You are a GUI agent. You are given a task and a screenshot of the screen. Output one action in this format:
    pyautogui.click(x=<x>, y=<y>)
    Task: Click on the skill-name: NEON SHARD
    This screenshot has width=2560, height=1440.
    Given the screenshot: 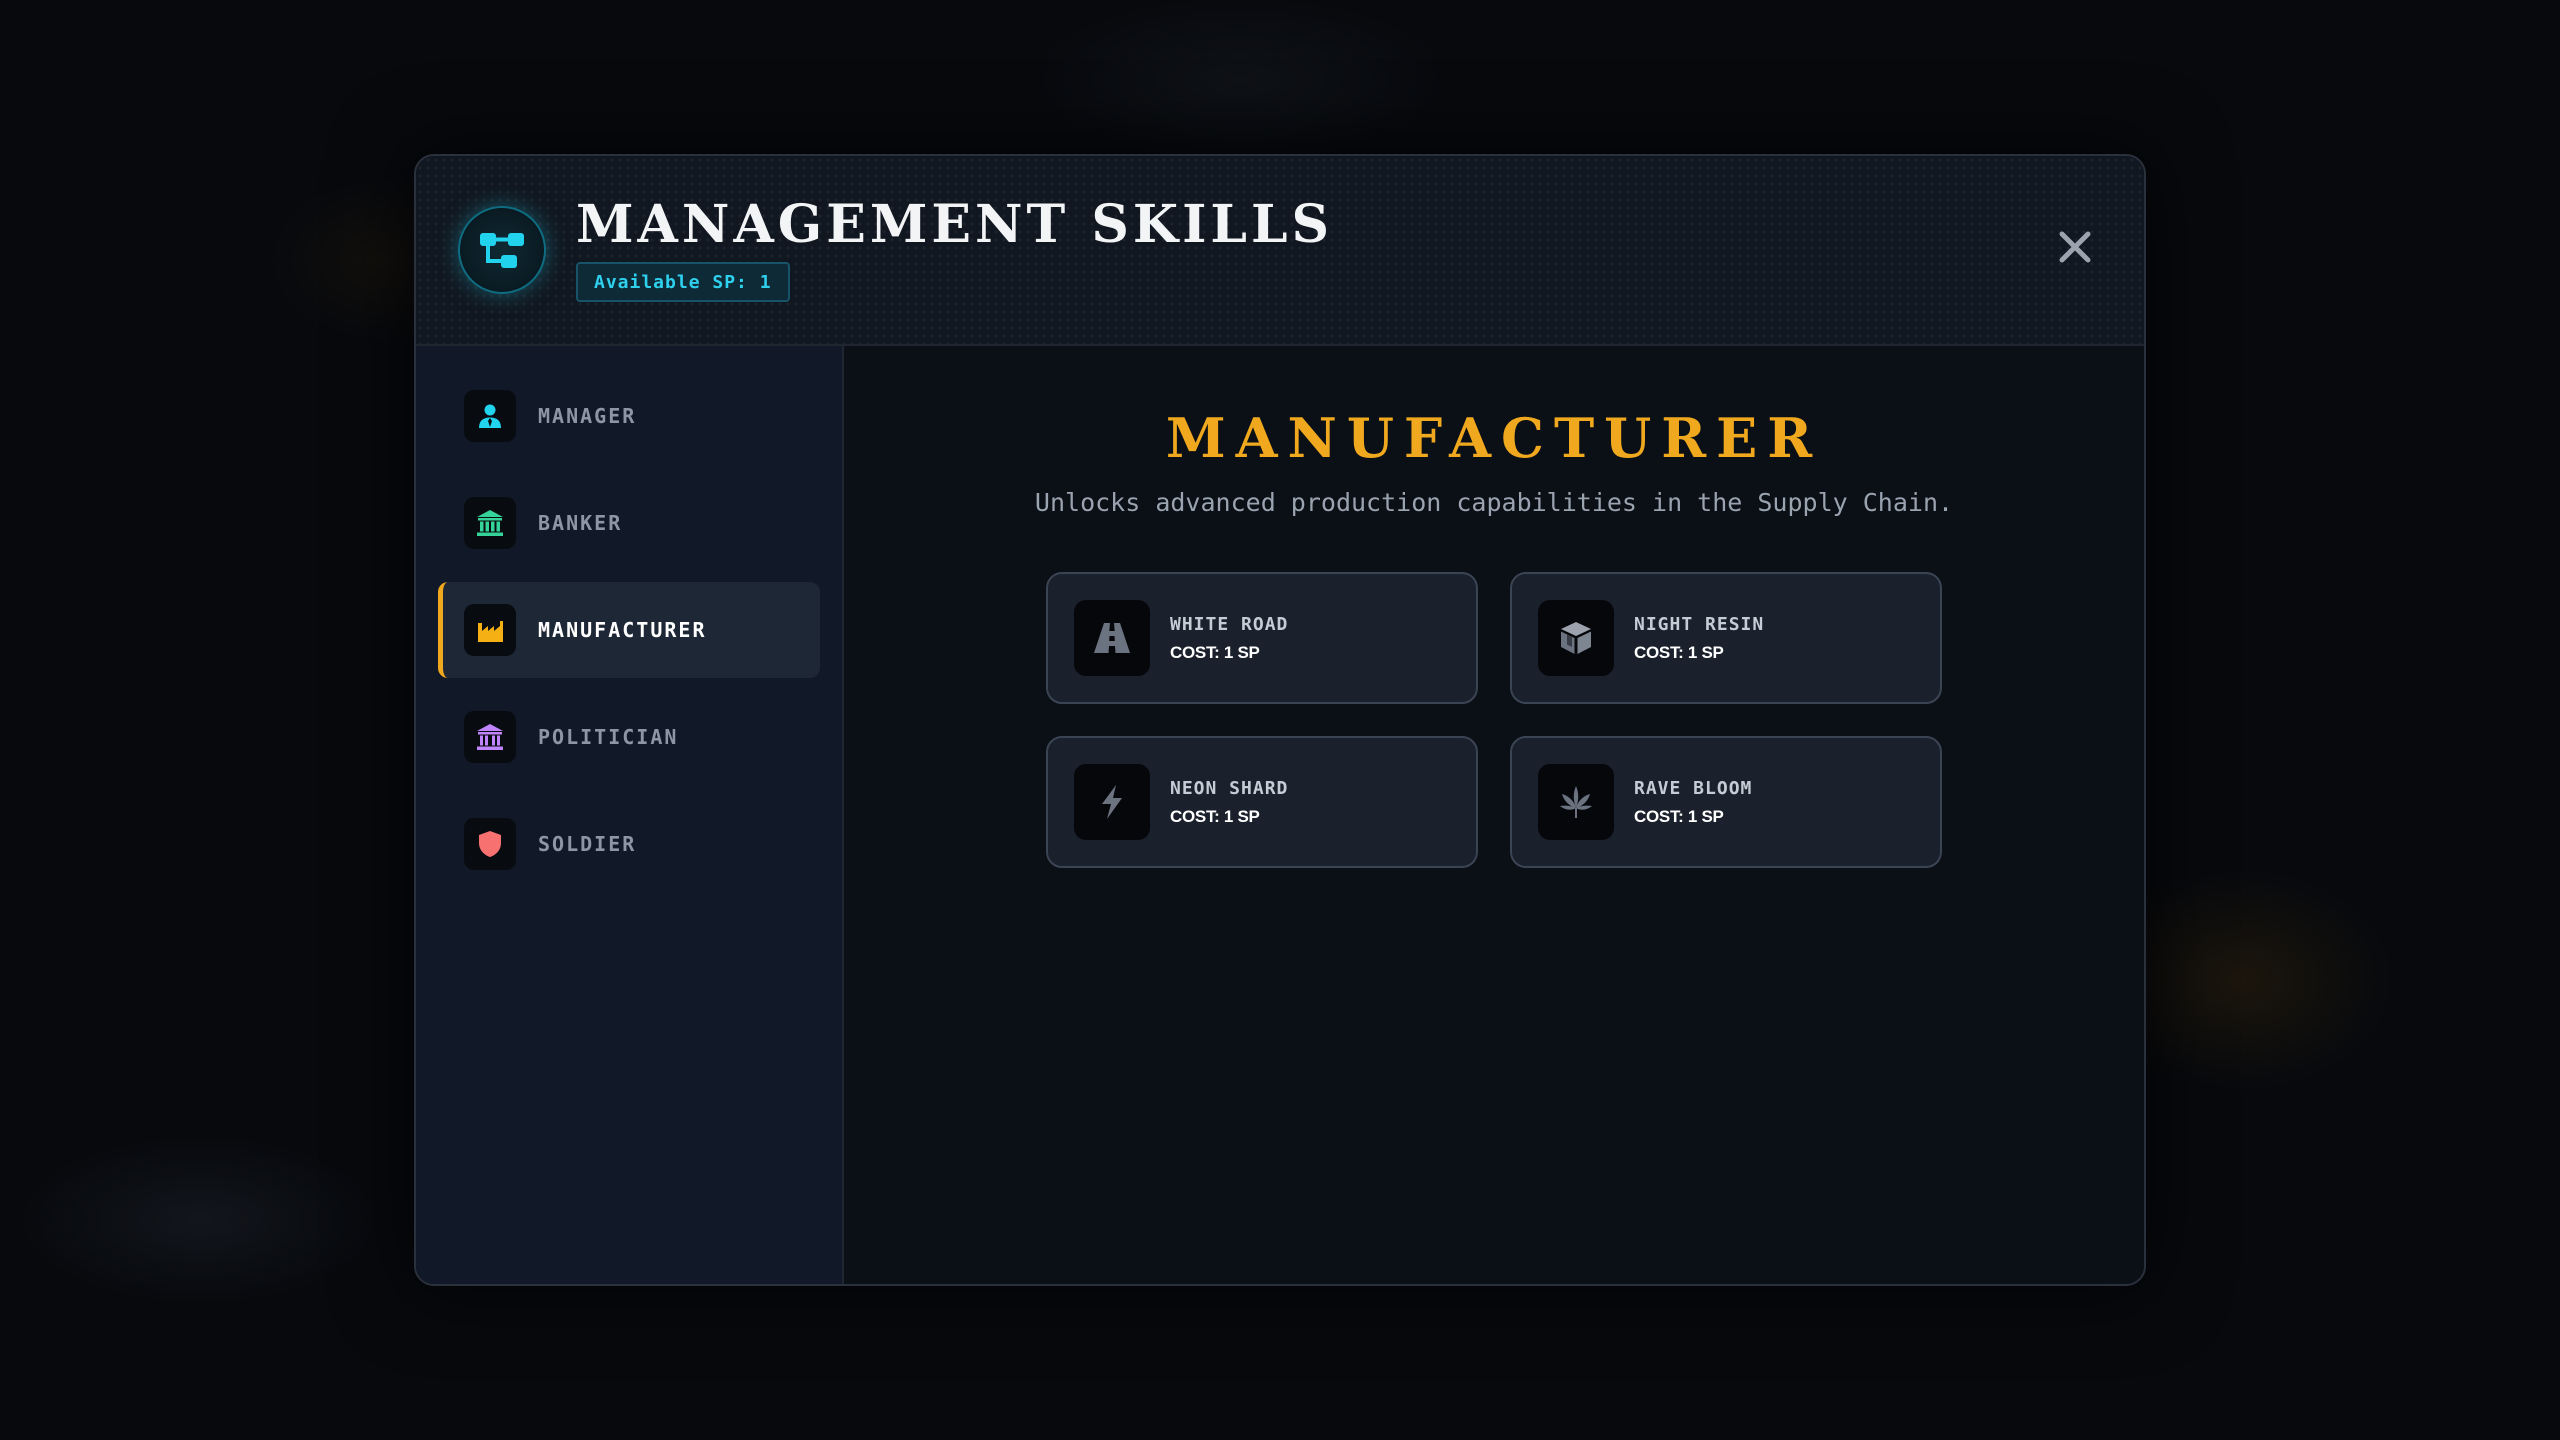 What is the action you would take?
    pyautogui.click(x=1229, y=788)
    